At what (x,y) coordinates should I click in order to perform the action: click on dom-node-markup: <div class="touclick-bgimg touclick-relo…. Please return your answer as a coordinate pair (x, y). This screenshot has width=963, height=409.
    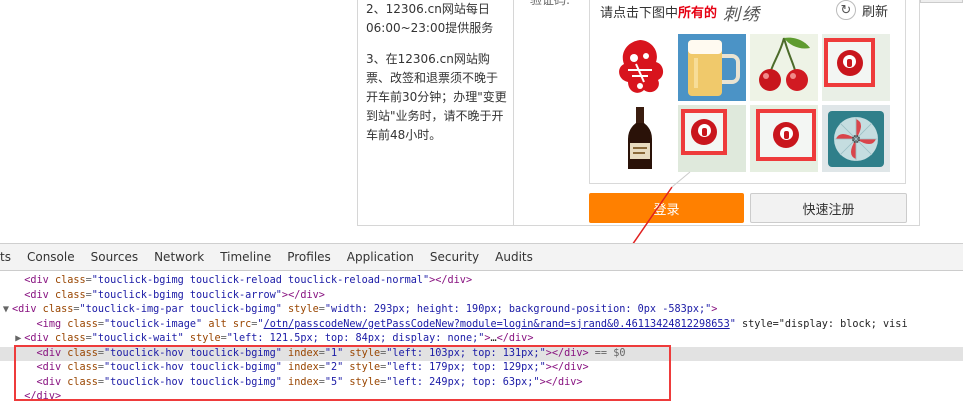
    Looking at the image, I should click on (248, 280).